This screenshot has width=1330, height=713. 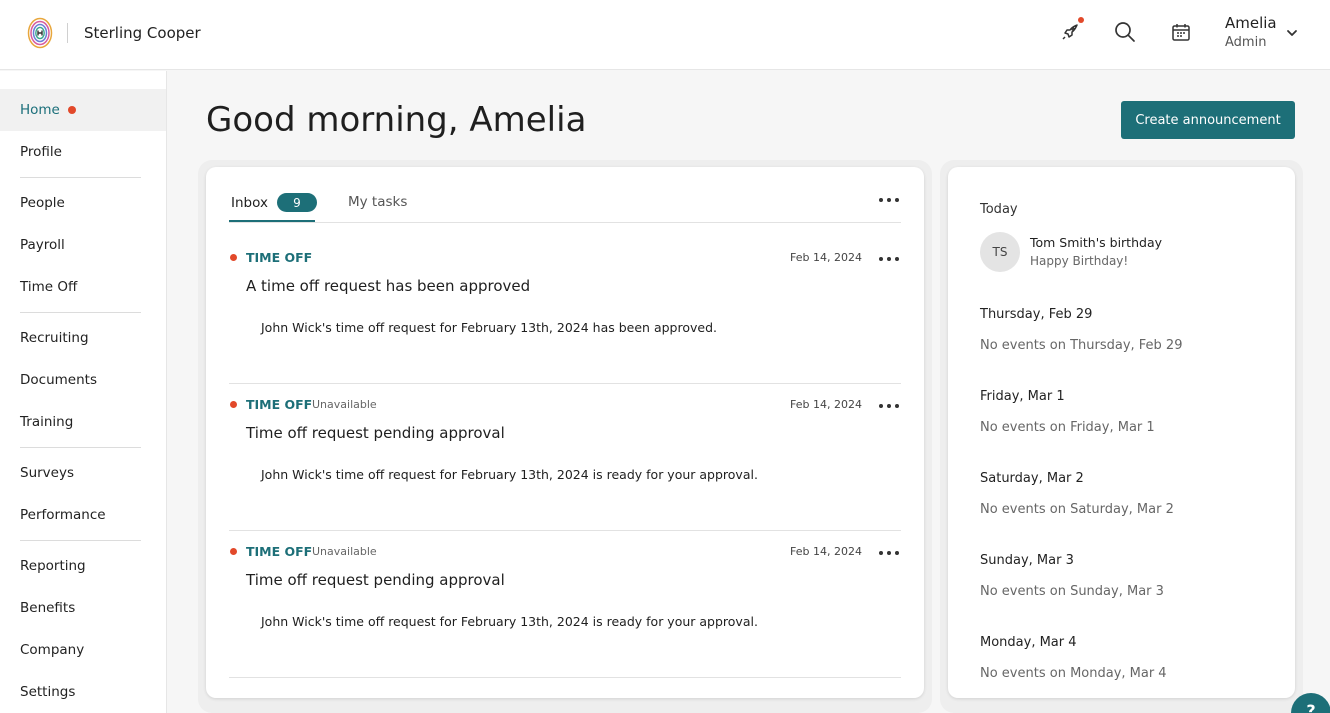 What do you see at coordinates (999, 209) in the screenshot?
I see `today-label: Today` at bounding box center [999, 209].